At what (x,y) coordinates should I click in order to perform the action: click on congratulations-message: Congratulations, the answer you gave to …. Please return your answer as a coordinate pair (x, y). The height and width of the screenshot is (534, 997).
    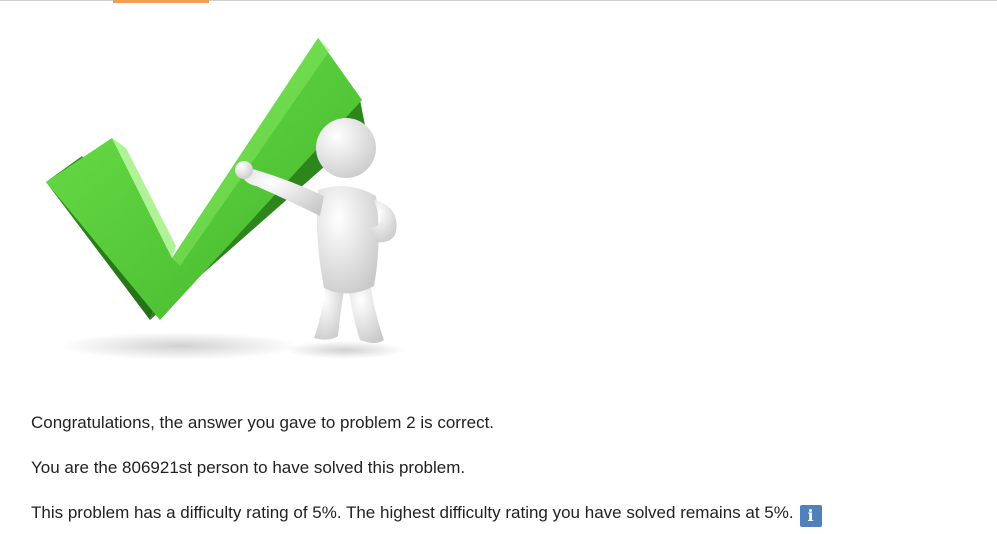
    Looking at the image, I should click on (263, 422).